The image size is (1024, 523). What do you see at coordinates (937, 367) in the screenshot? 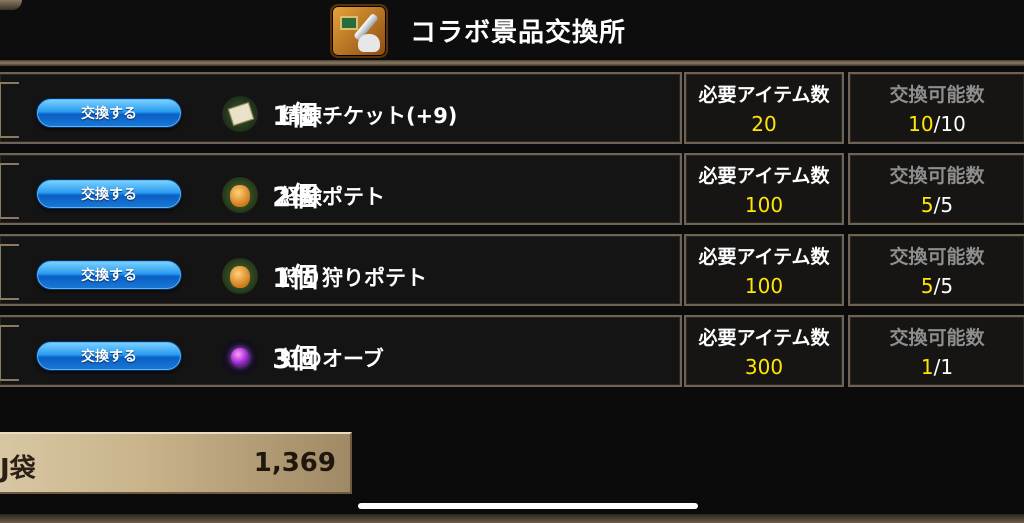
I see `available-count-value: 1/1` at bounding box center [937, 367].